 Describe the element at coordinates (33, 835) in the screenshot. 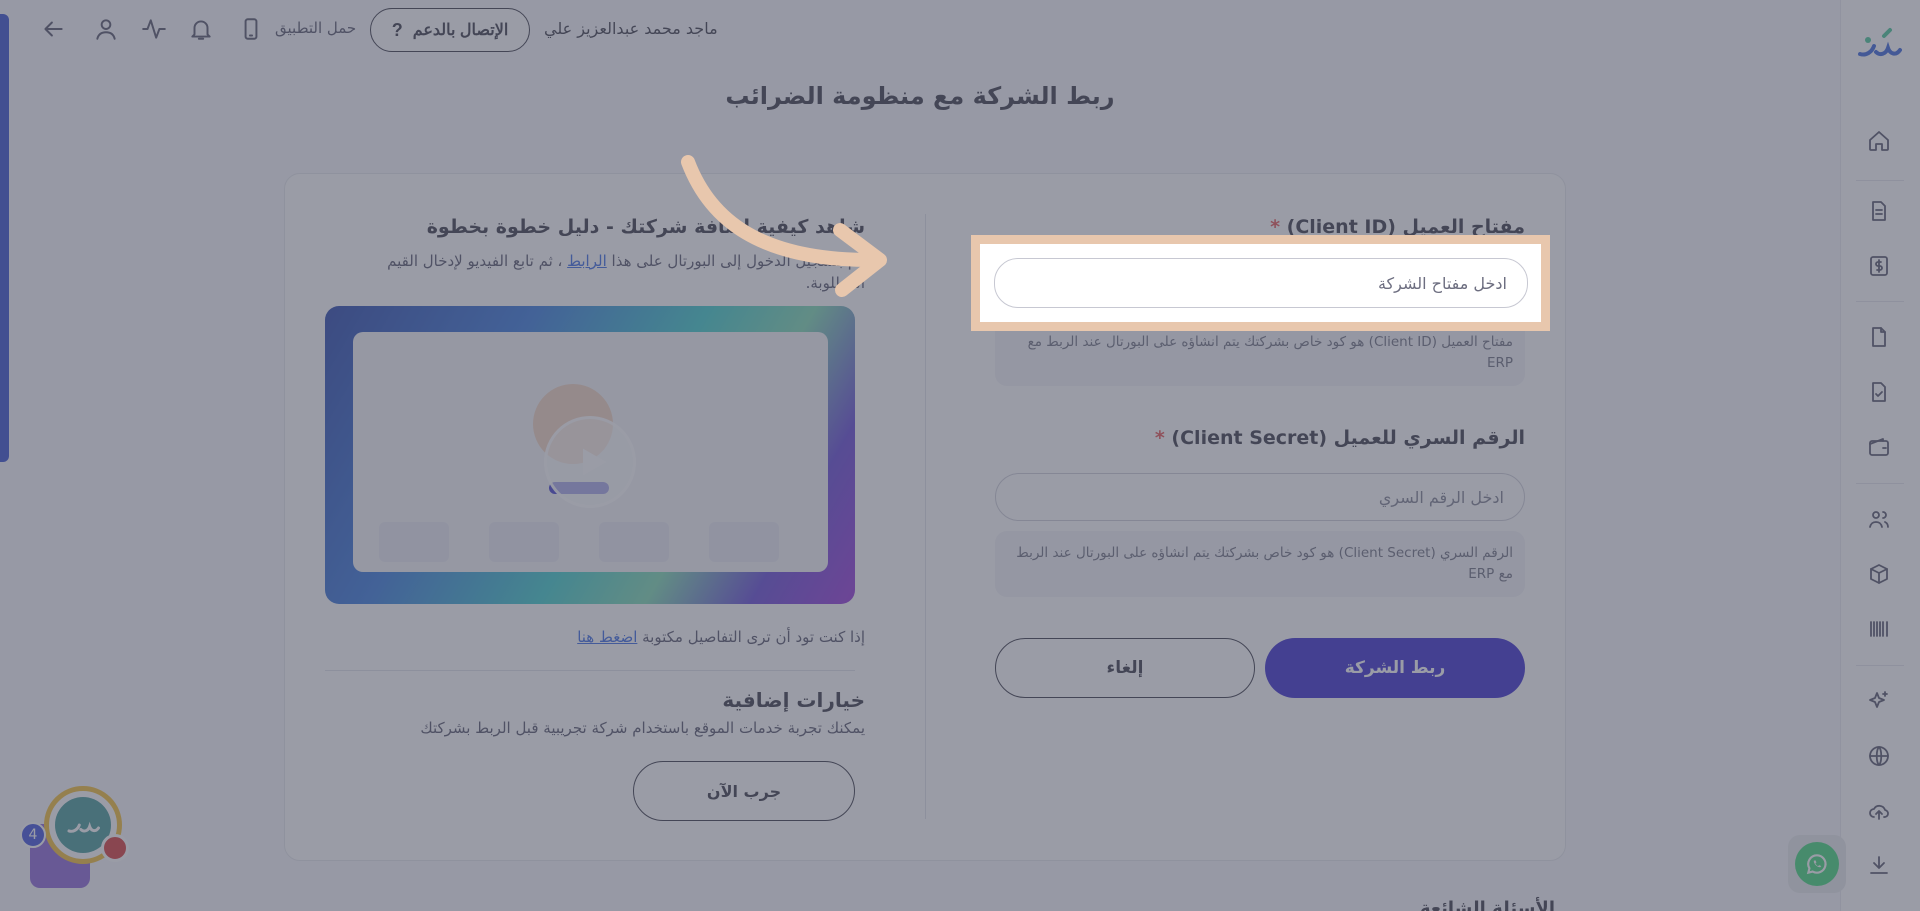

I see `notification-count-badge: 4` at that location.